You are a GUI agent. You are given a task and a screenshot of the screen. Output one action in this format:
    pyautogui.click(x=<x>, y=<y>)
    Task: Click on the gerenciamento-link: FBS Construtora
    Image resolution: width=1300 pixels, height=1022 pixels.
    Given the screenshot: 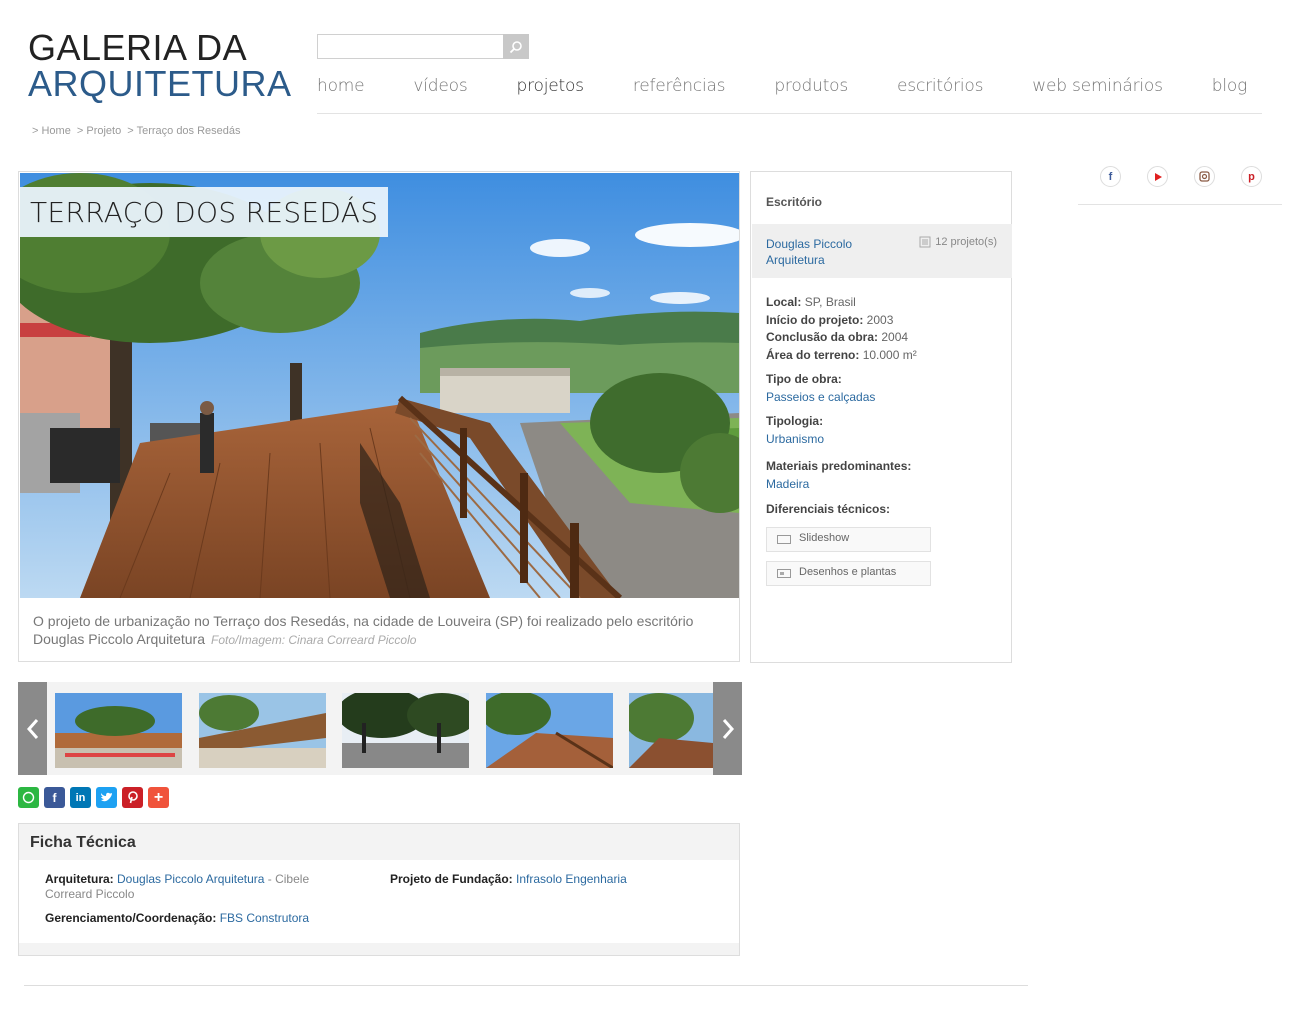 What is the action you would take?
    pyautogui.click(x=264, y=918)
    